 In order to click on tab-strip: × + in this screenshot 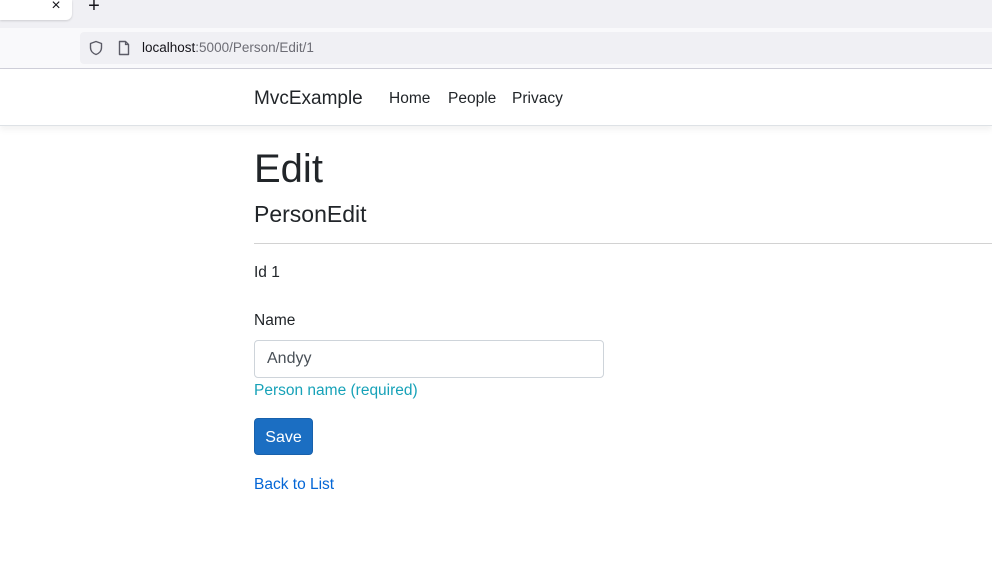, I will do `click(496, 14)`.